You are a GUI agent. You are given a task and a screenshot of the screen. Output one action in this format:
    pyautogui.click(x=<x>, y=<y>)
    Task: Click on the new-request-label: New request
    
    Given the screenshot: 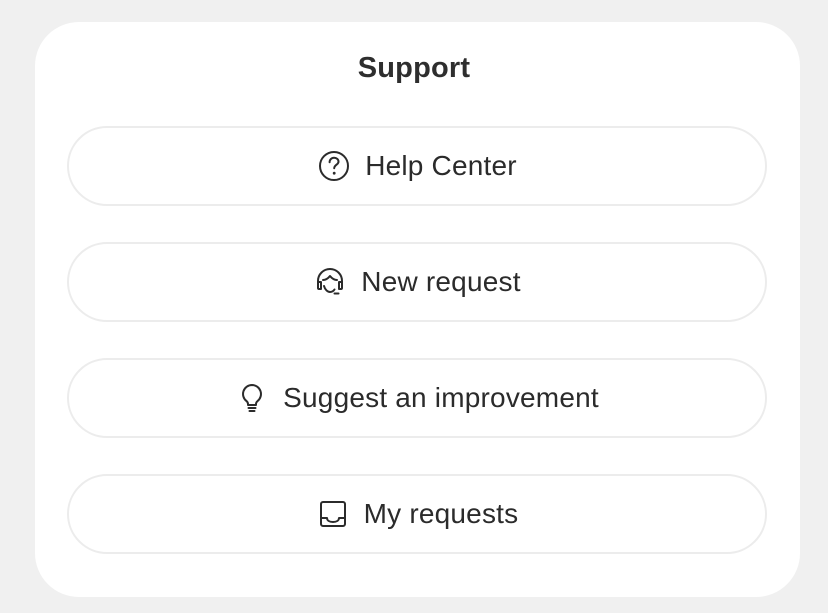 What is the action you would take?
    pyautogui.click(x=441, y=281)
    